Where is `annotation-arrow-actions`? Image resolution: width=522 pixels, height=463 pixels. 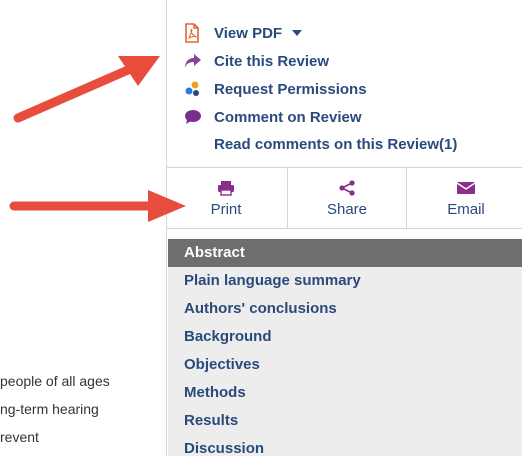 annotation-arrow-actions is located at coordinates (86, 89).